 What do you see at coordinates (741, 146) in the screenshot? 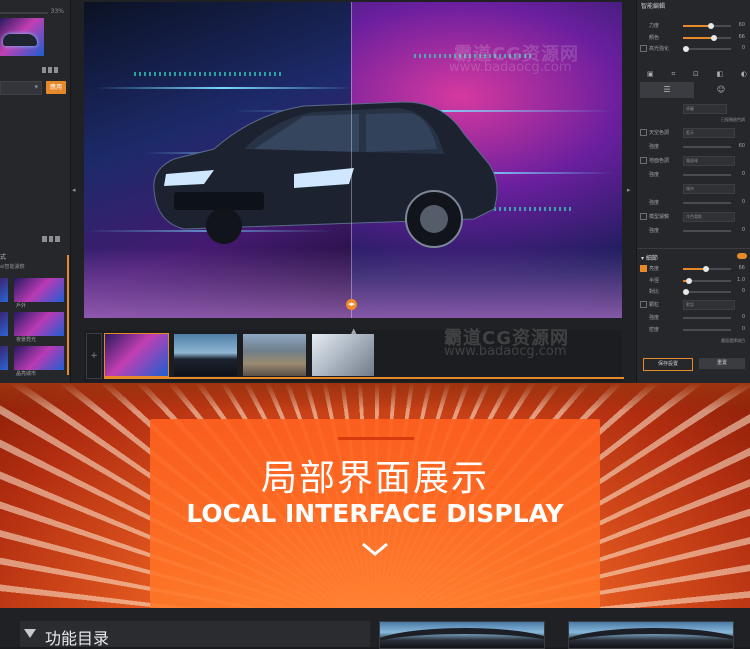
I see `row-value: 60` at bounding box center [741, 146].